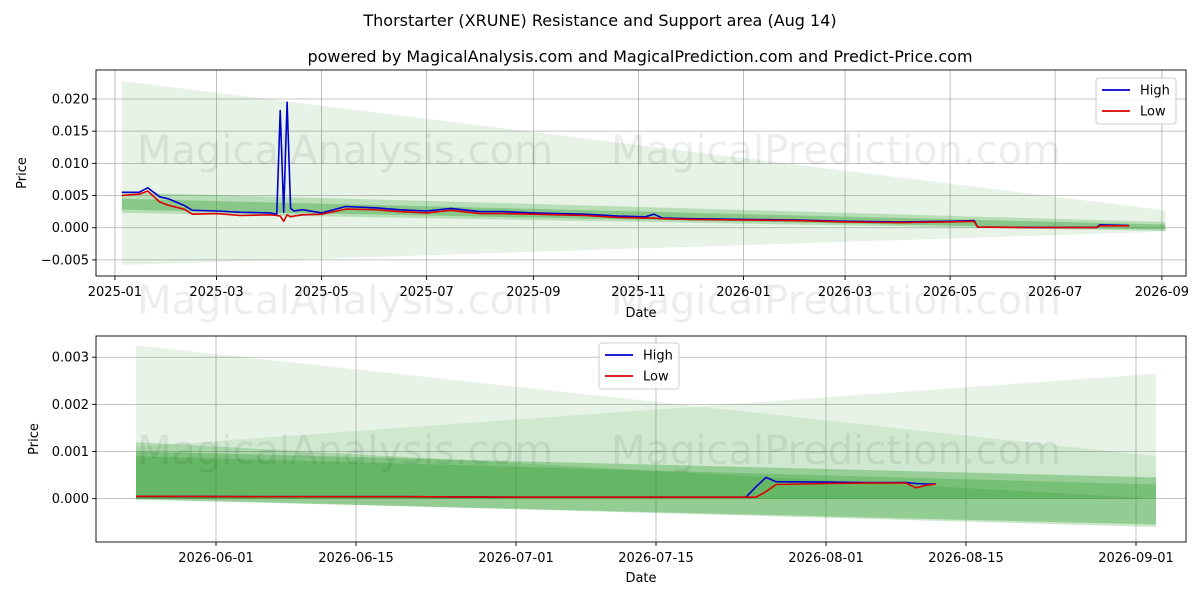 This screenshot has height=604, width=1200. Describe the element at coordinates (70, 452) in the screenshot. I see `y-tick-label: 0.001` at that location.